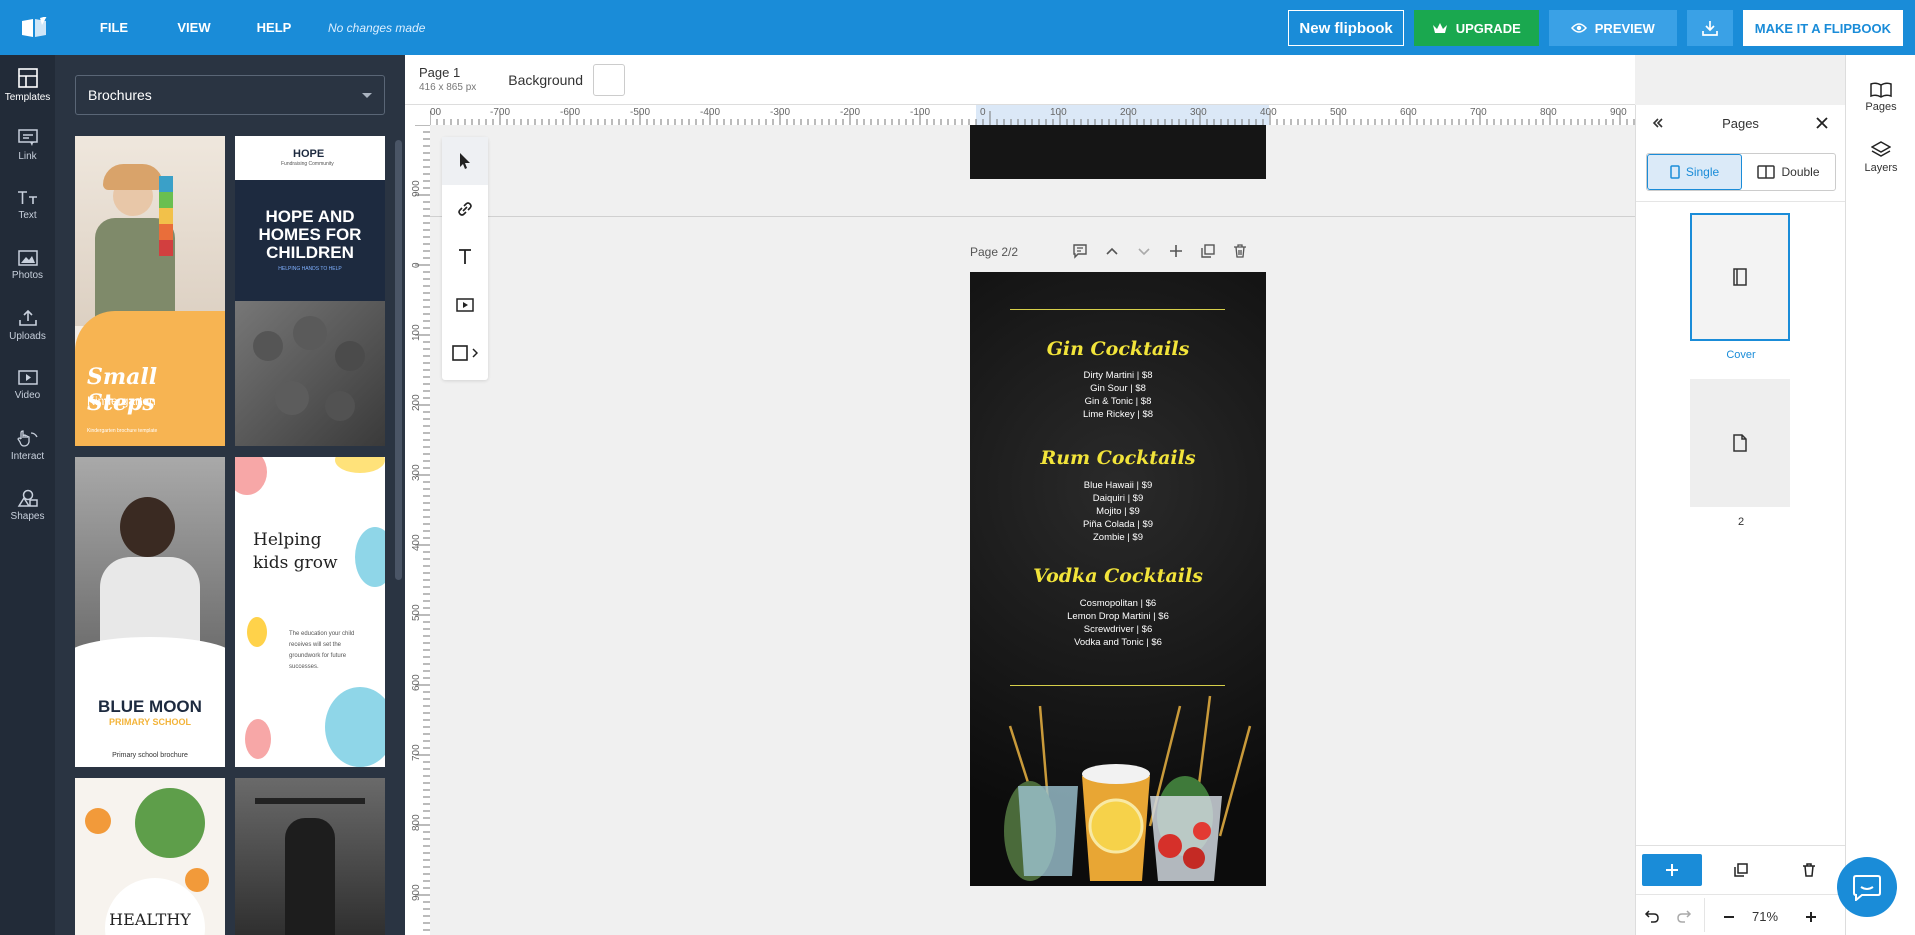 The height and width of the screenshot is (935, 1915). Describe the element at coordinates (465, 209) in the screenshot. I see `link-tool` at that location.